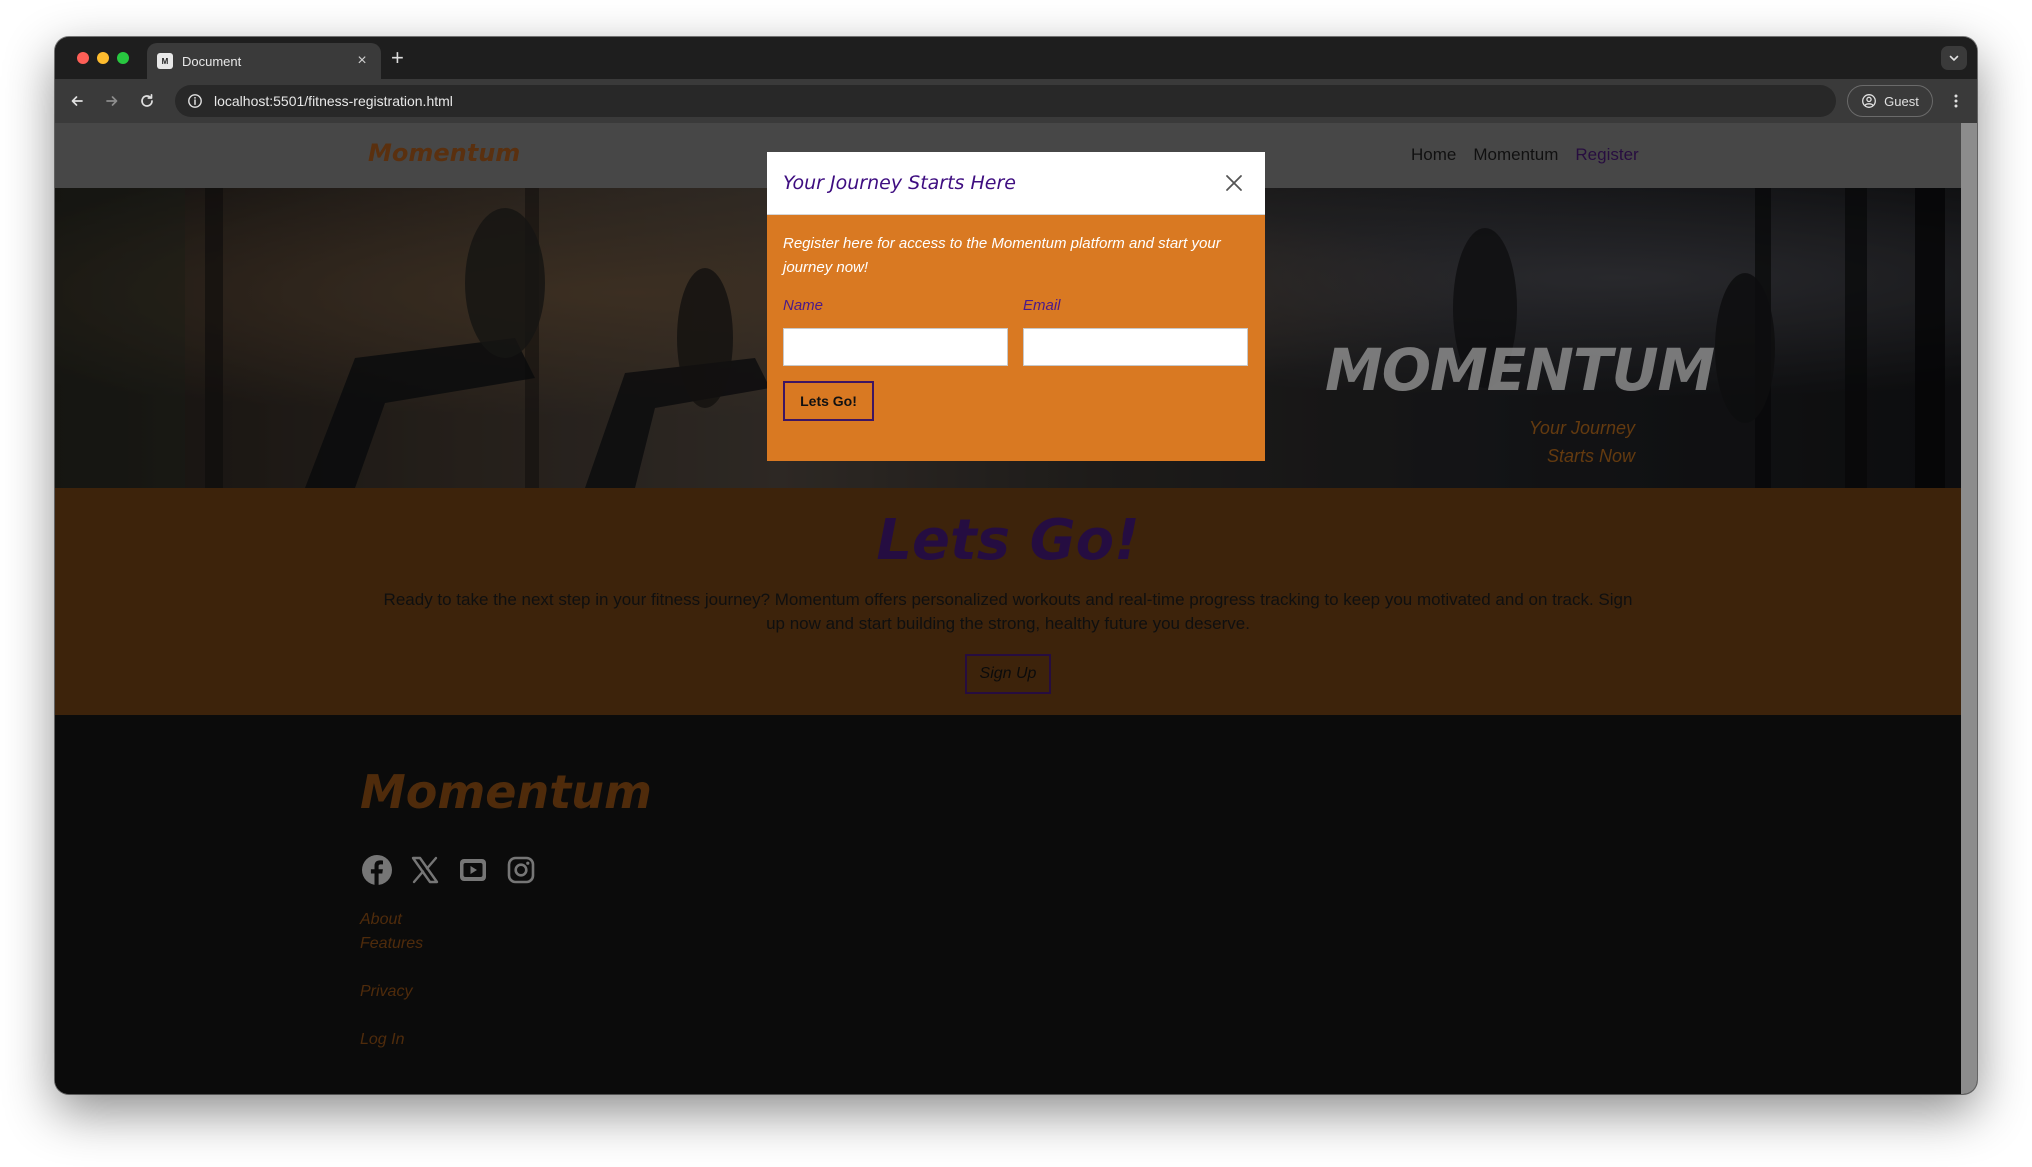 Image resolution: width=2032 pixels, height=1167 pixels. What do you see at coordinates (1016, 58) in the screenshot?
I see `tab-strip: M Document × +` at bounding box center [1016, 58].